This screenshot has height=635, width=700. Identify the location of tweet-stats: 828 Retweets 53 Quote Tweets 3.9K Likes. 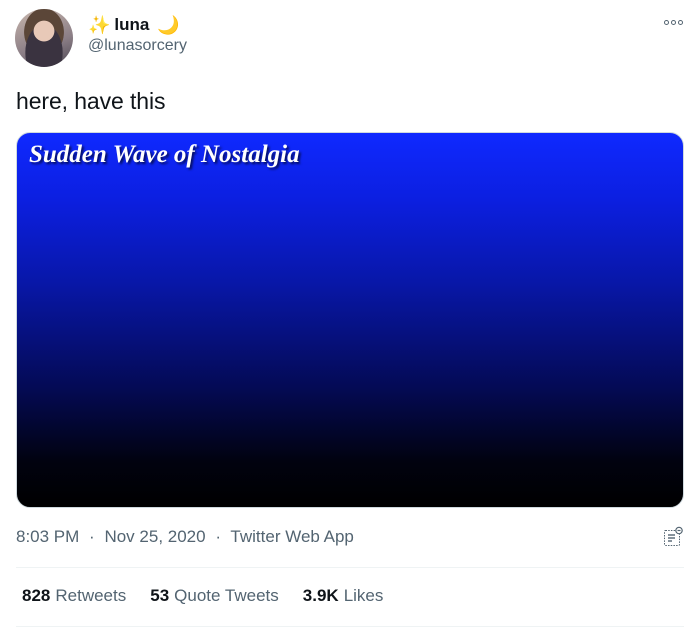
(214, 596).